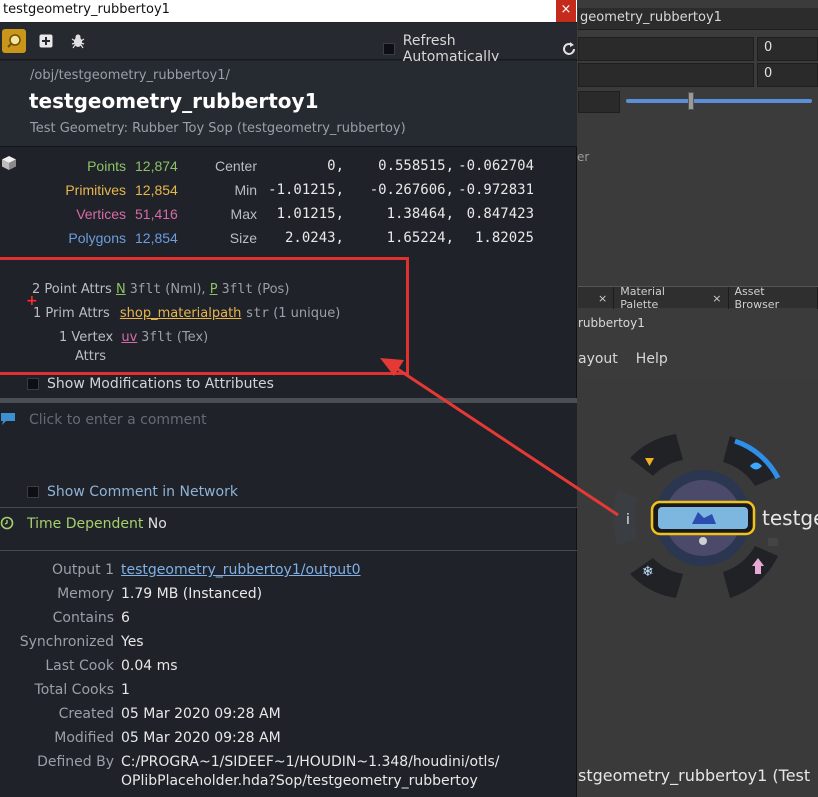 Image resolution: width=818 pixels, height=797 pixels. Describe the element at coordinates (773, 542) in the screenshot. I see `lock-icon` at that location.